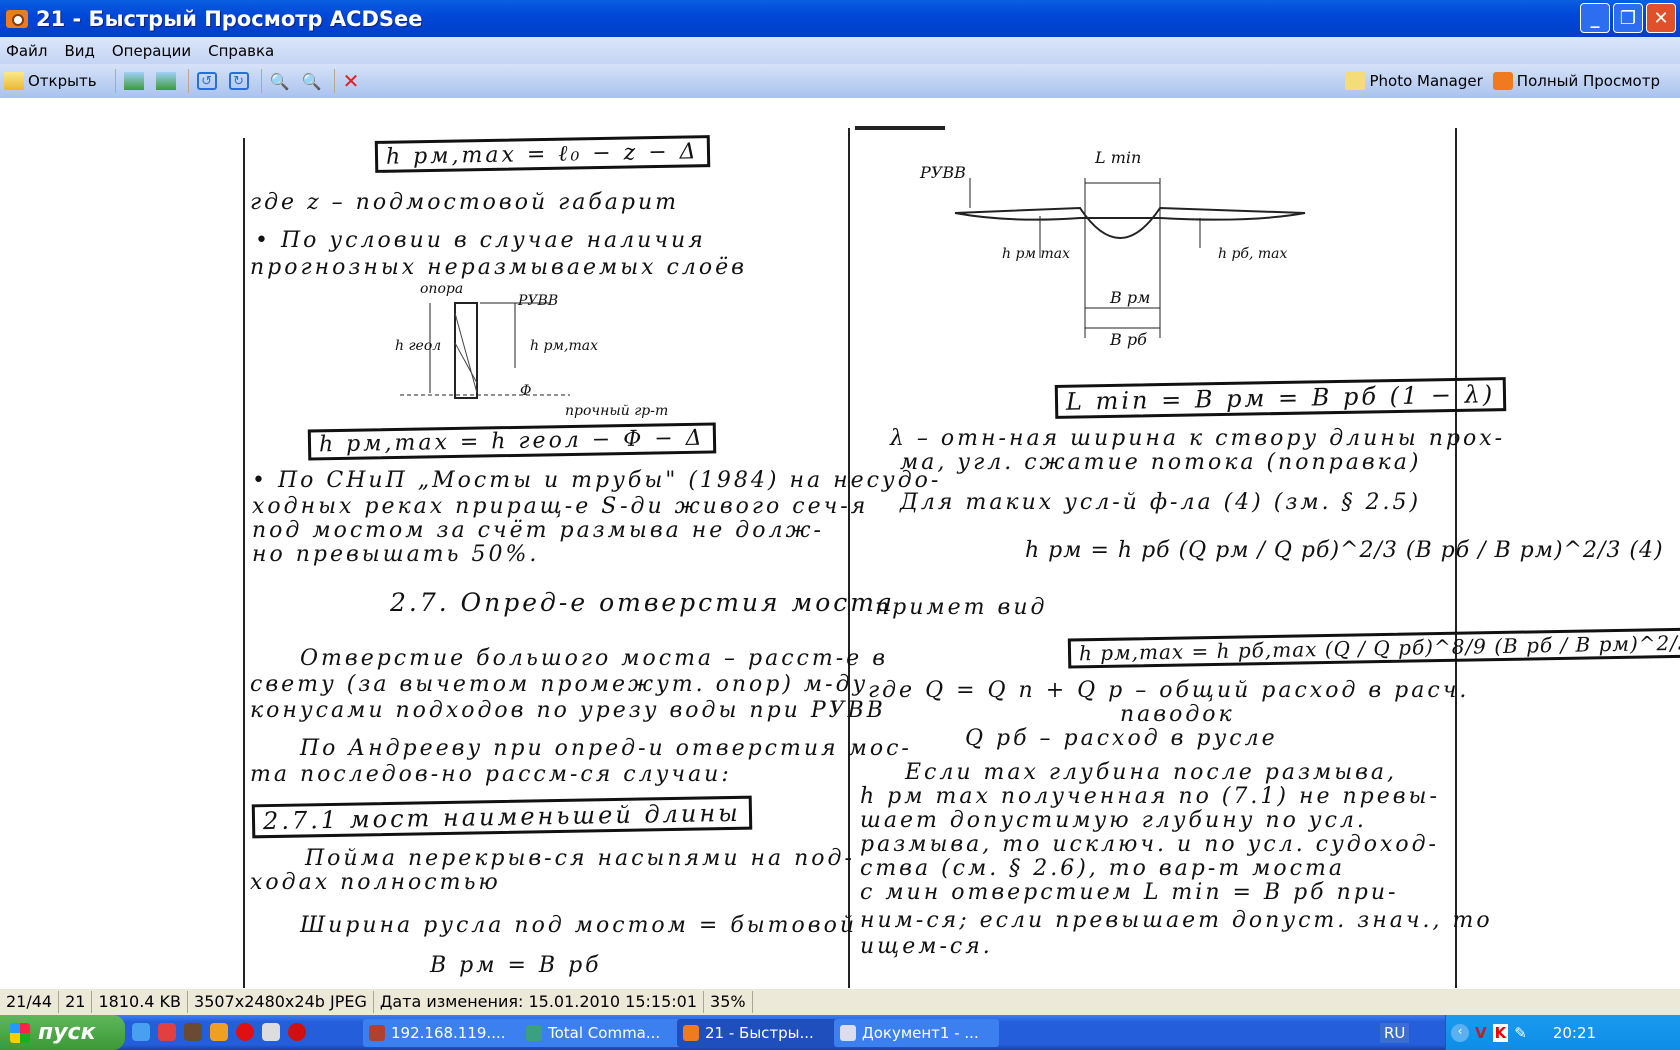 This screenshot has width=1680, height=1050. What do you see at coordinates (442, 289) in the screenshot?
I see `handwritten-label: опора` at bounding box center [442, 289].